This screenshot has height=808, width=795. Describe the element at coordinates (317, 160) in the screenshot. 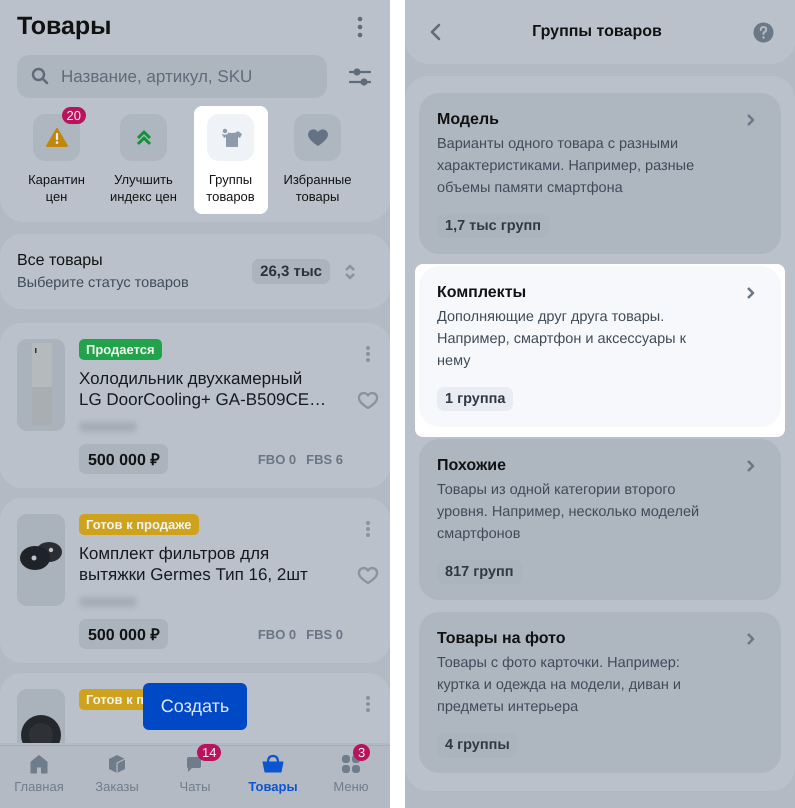

I see `shortcut-tile: Избранные товары` at that location.